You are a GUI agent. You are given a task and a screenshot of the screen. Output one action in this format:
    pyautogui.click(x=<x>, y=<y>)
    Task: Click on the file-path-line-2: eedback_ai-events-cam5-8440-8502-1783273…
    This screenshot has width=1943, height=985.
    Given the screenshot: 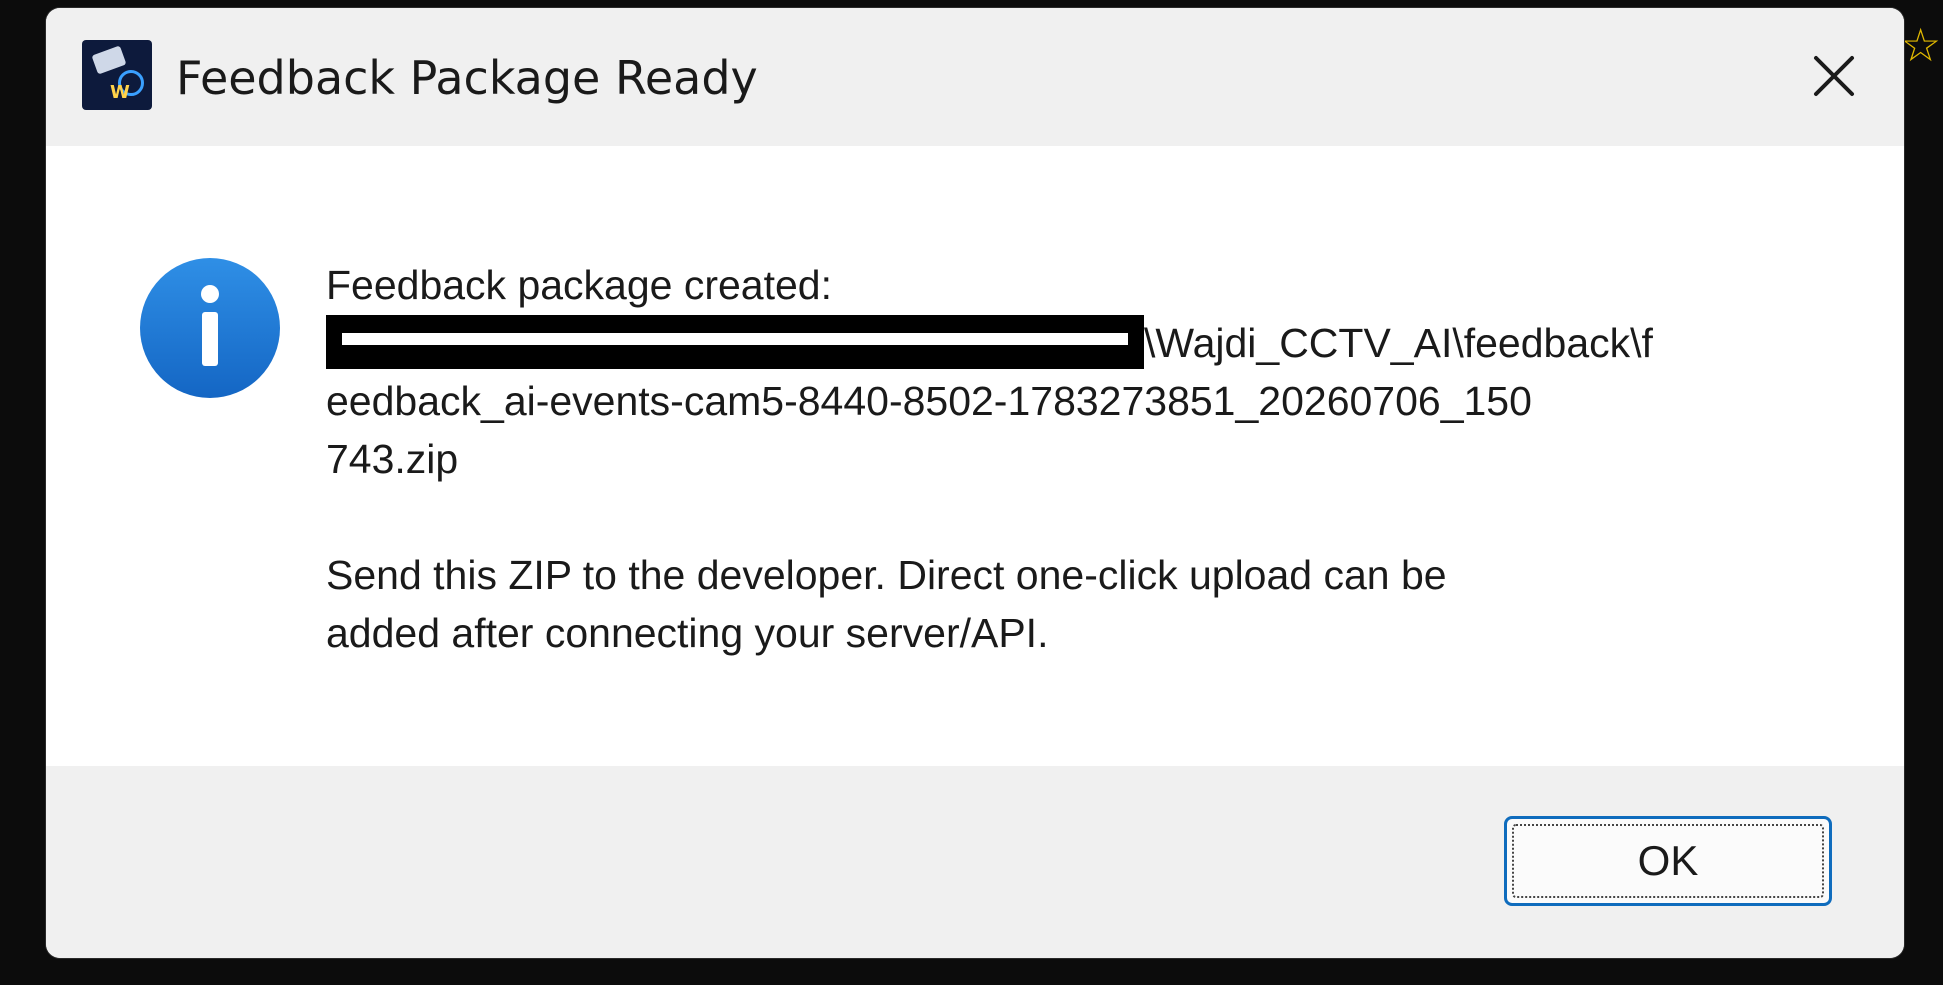 What is the action you would take?
    pyautogui.click(x=929, y=401)
    